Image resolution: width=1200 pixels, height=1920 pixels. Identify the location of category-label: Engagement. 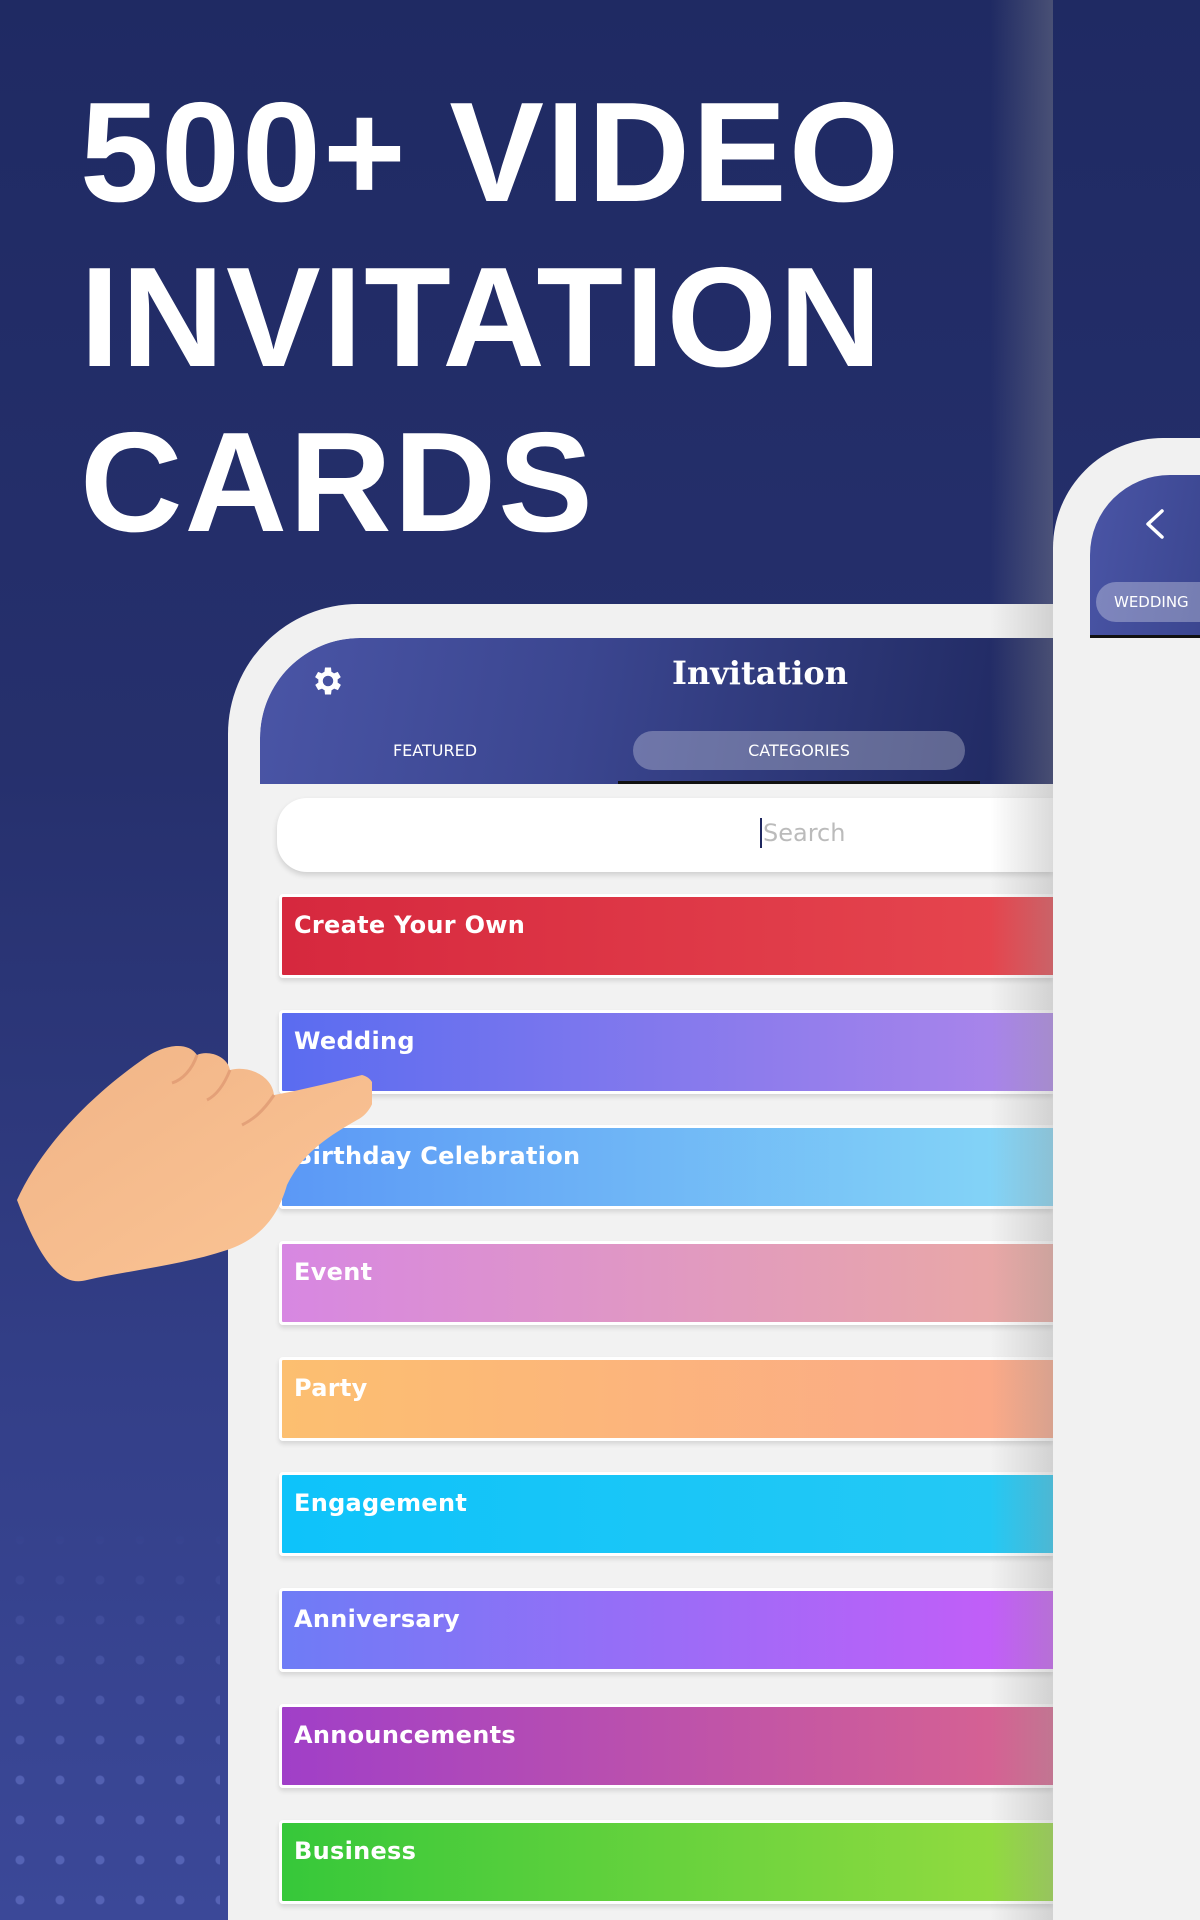
(381, 1503).